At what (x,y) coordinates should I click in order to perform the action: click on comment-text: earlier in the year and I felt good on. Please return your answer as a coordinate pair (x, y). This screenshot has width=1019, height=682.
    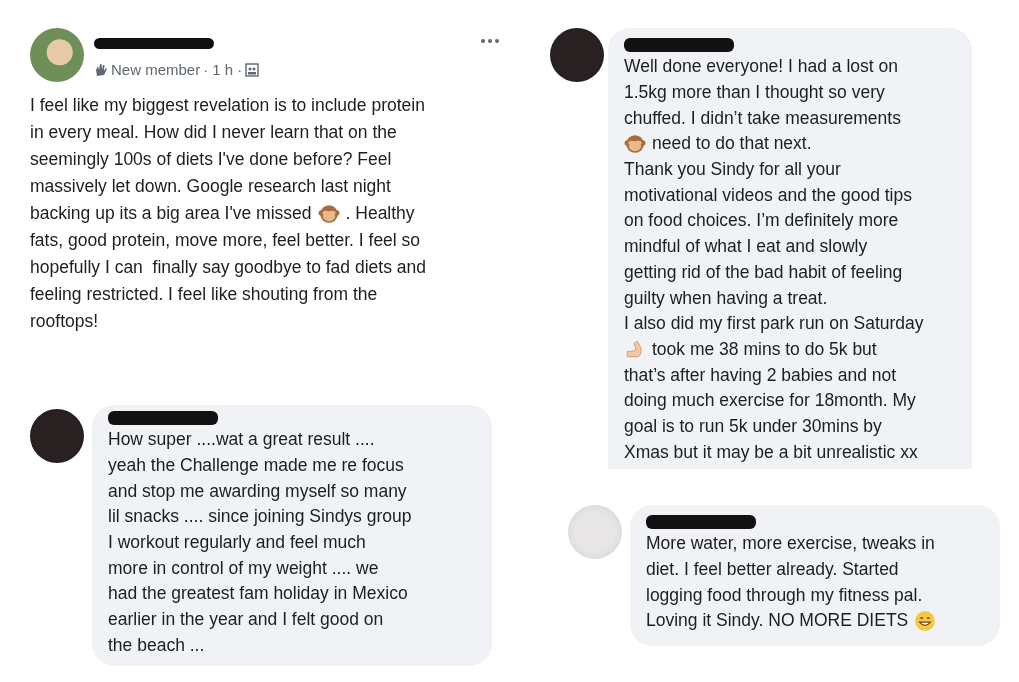
    Looking at the image, I should click on (246, 620).